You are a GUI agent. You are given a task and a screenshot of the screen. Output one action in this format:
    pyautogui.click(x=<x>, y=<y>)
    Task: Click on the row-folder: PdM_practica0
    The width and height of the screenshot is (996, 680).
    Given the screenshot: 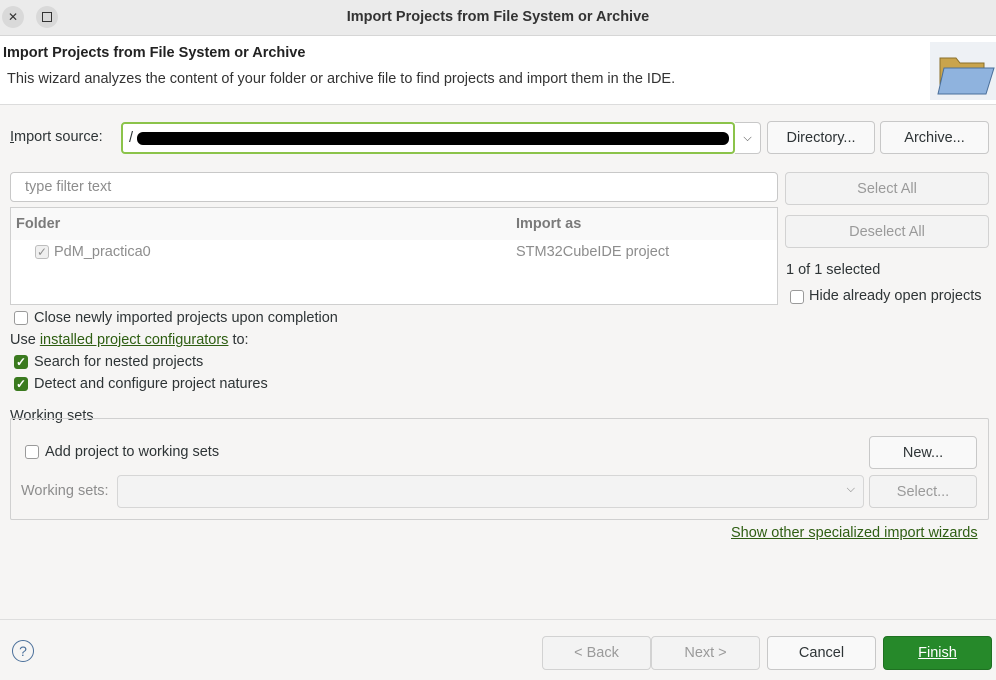 What is the action you would take?
    pyautogui.click(x=102, y=252)
    